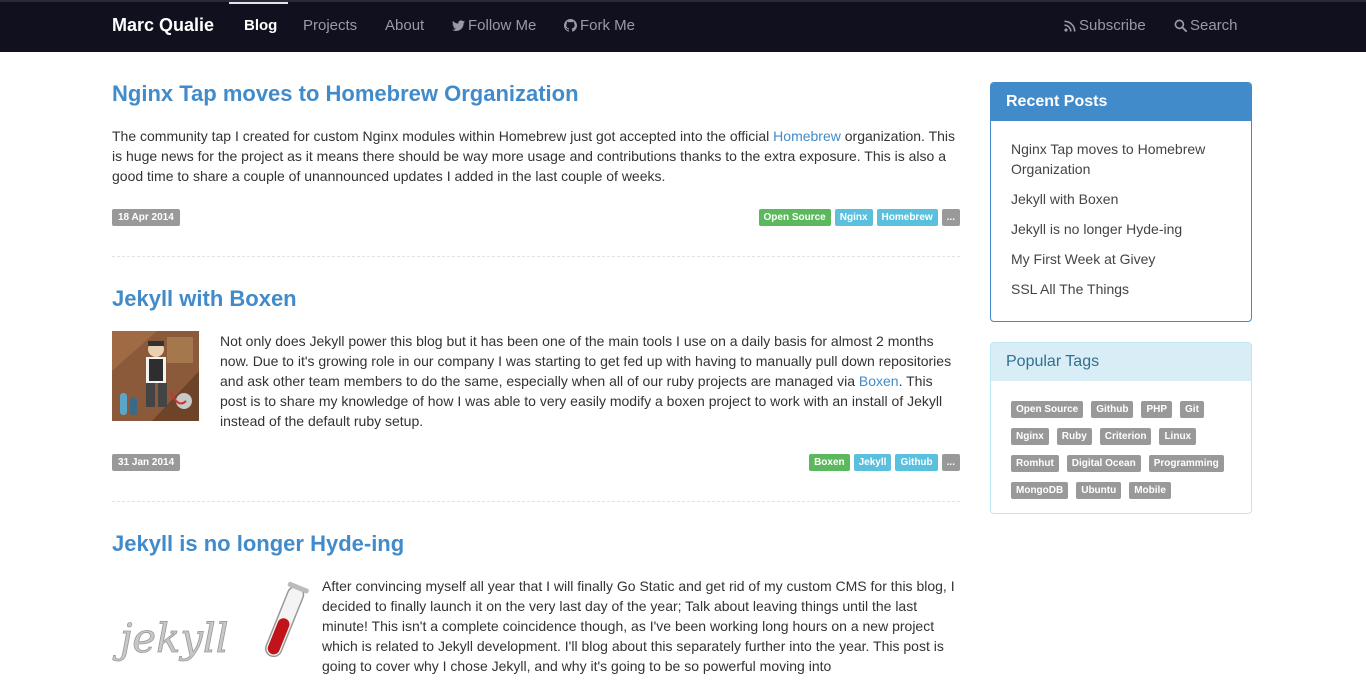 The width and height of the screenshot is (1366, 683). I want to click on recent-post-link: My First Week at Givey, so click(1121, 259).